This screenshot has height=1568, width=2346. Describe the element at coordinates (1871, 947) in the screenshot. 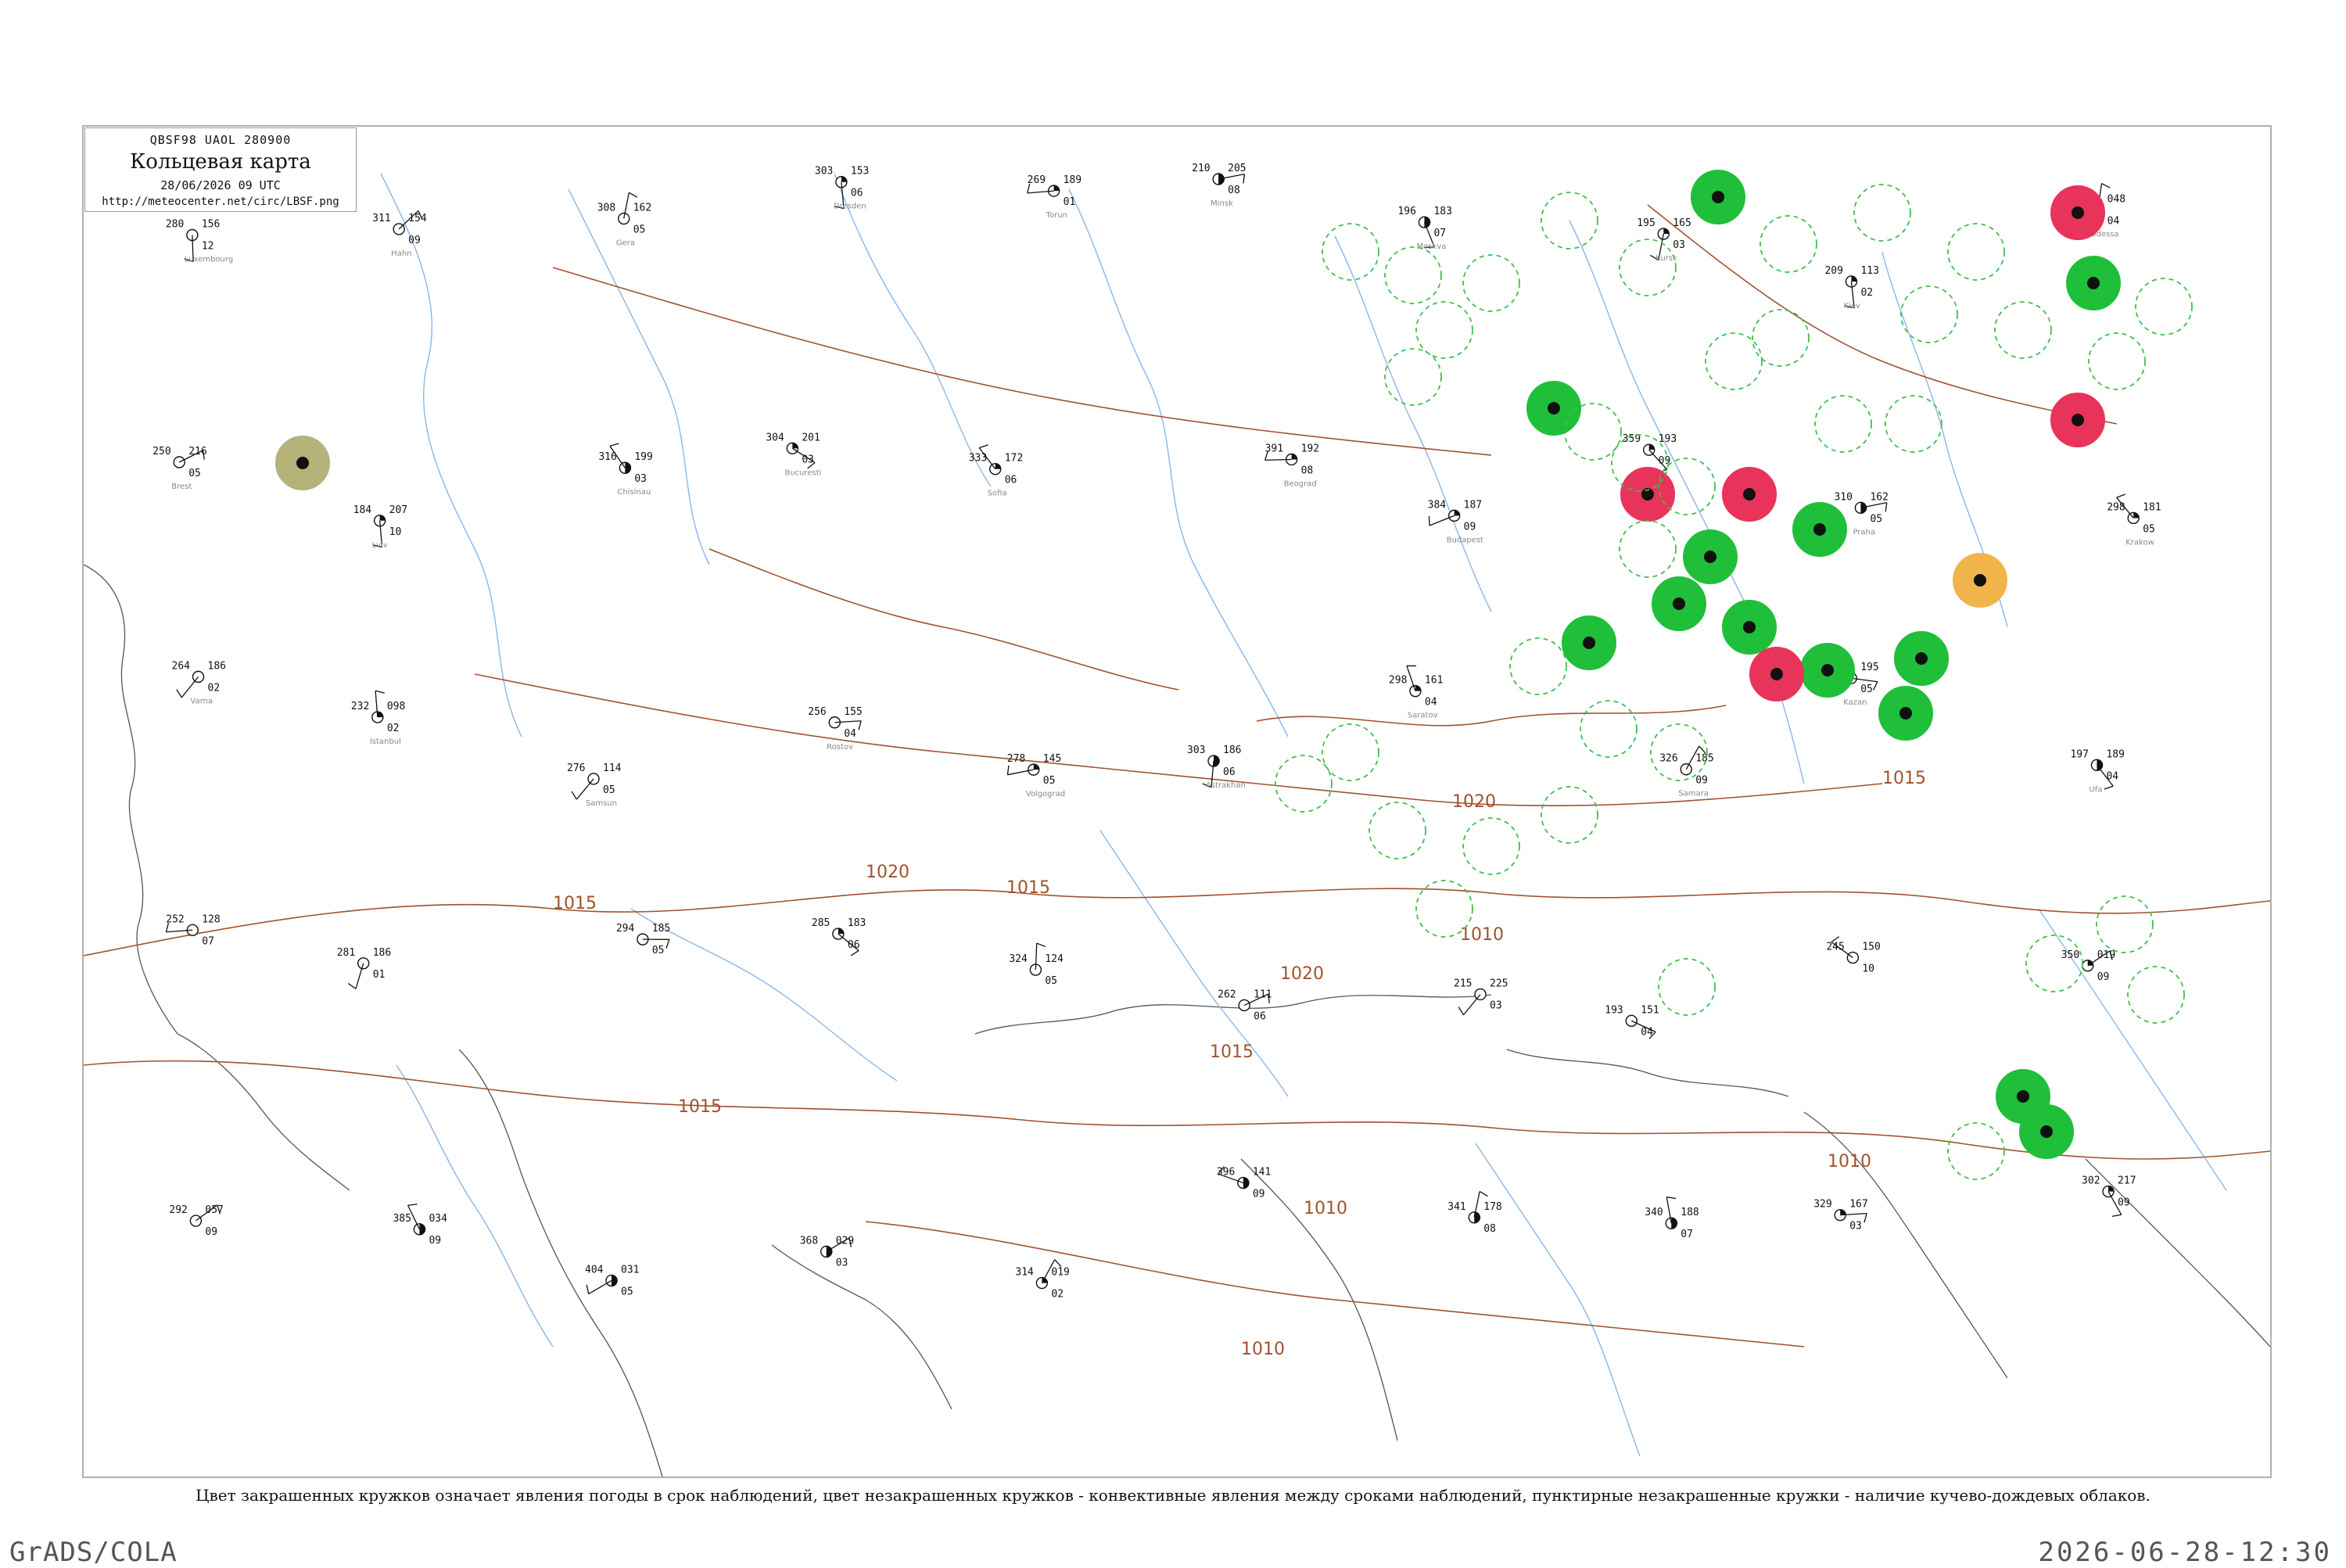

I see `station-pressure: 150` at that location.